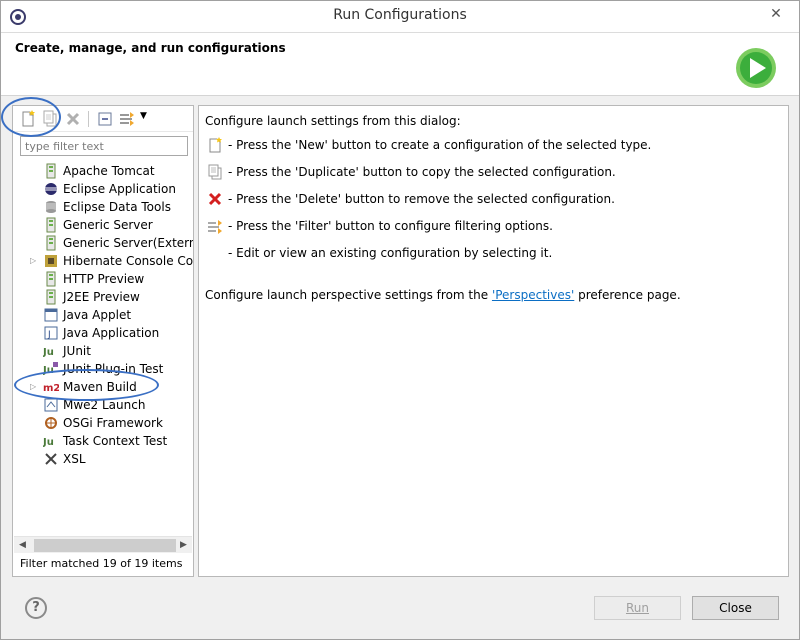  I want to click on tree-item-http-preview: HTTP Preview, so click(103, 279).